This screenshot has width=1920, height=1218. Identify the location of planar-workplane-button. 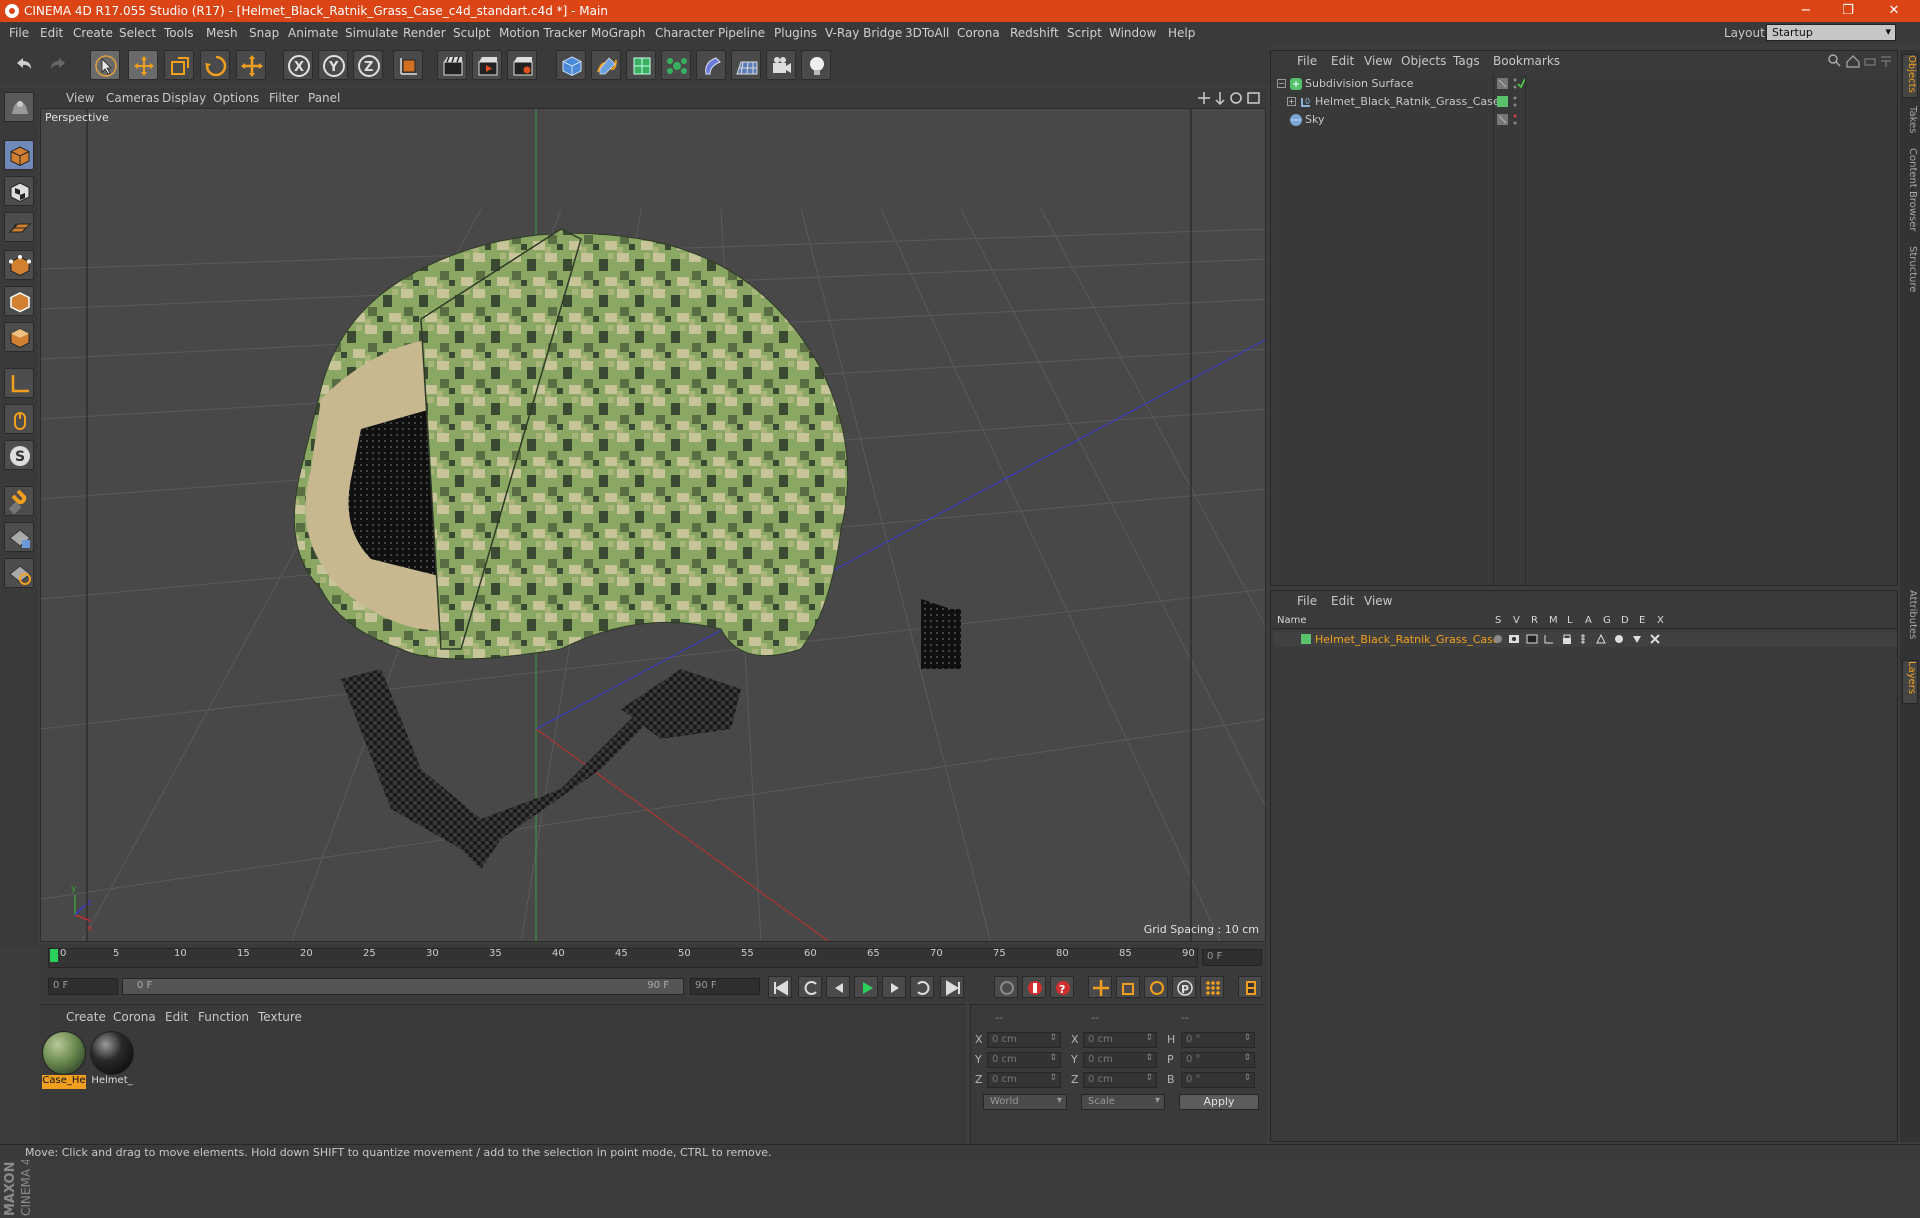
(19, 573).